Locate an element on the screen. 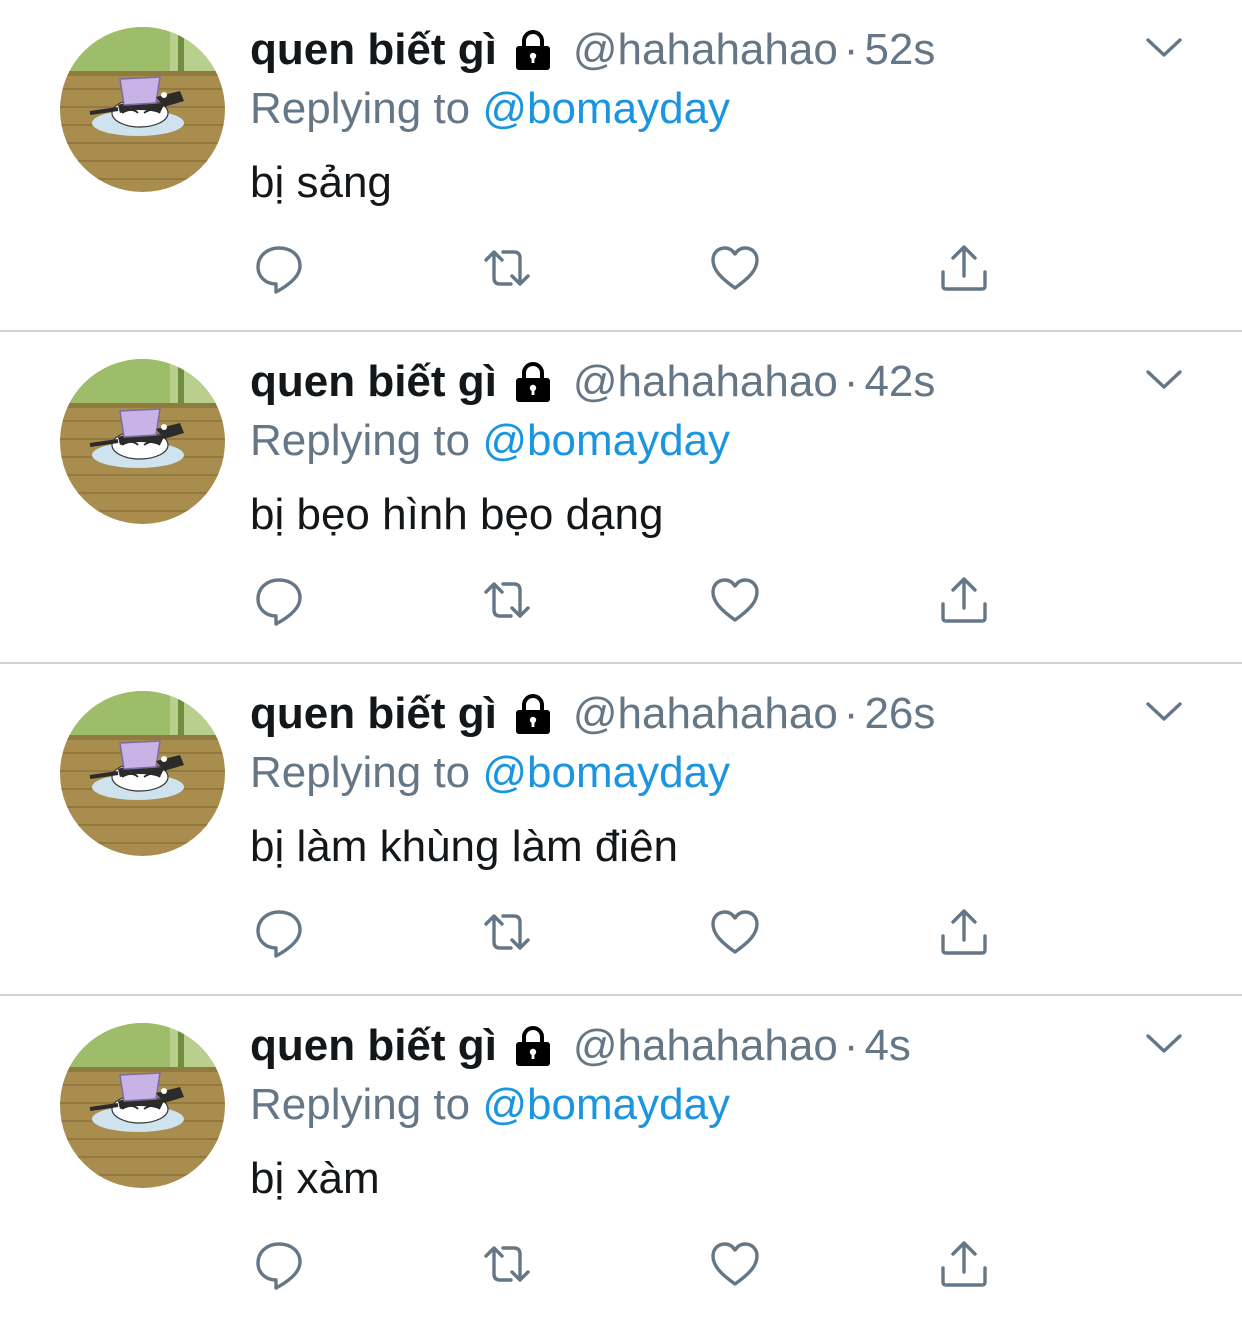 The image size is (1242, 1319). tweet-header: quen biết gì @hahahahao · 52s is located at coordinates (592, 50).